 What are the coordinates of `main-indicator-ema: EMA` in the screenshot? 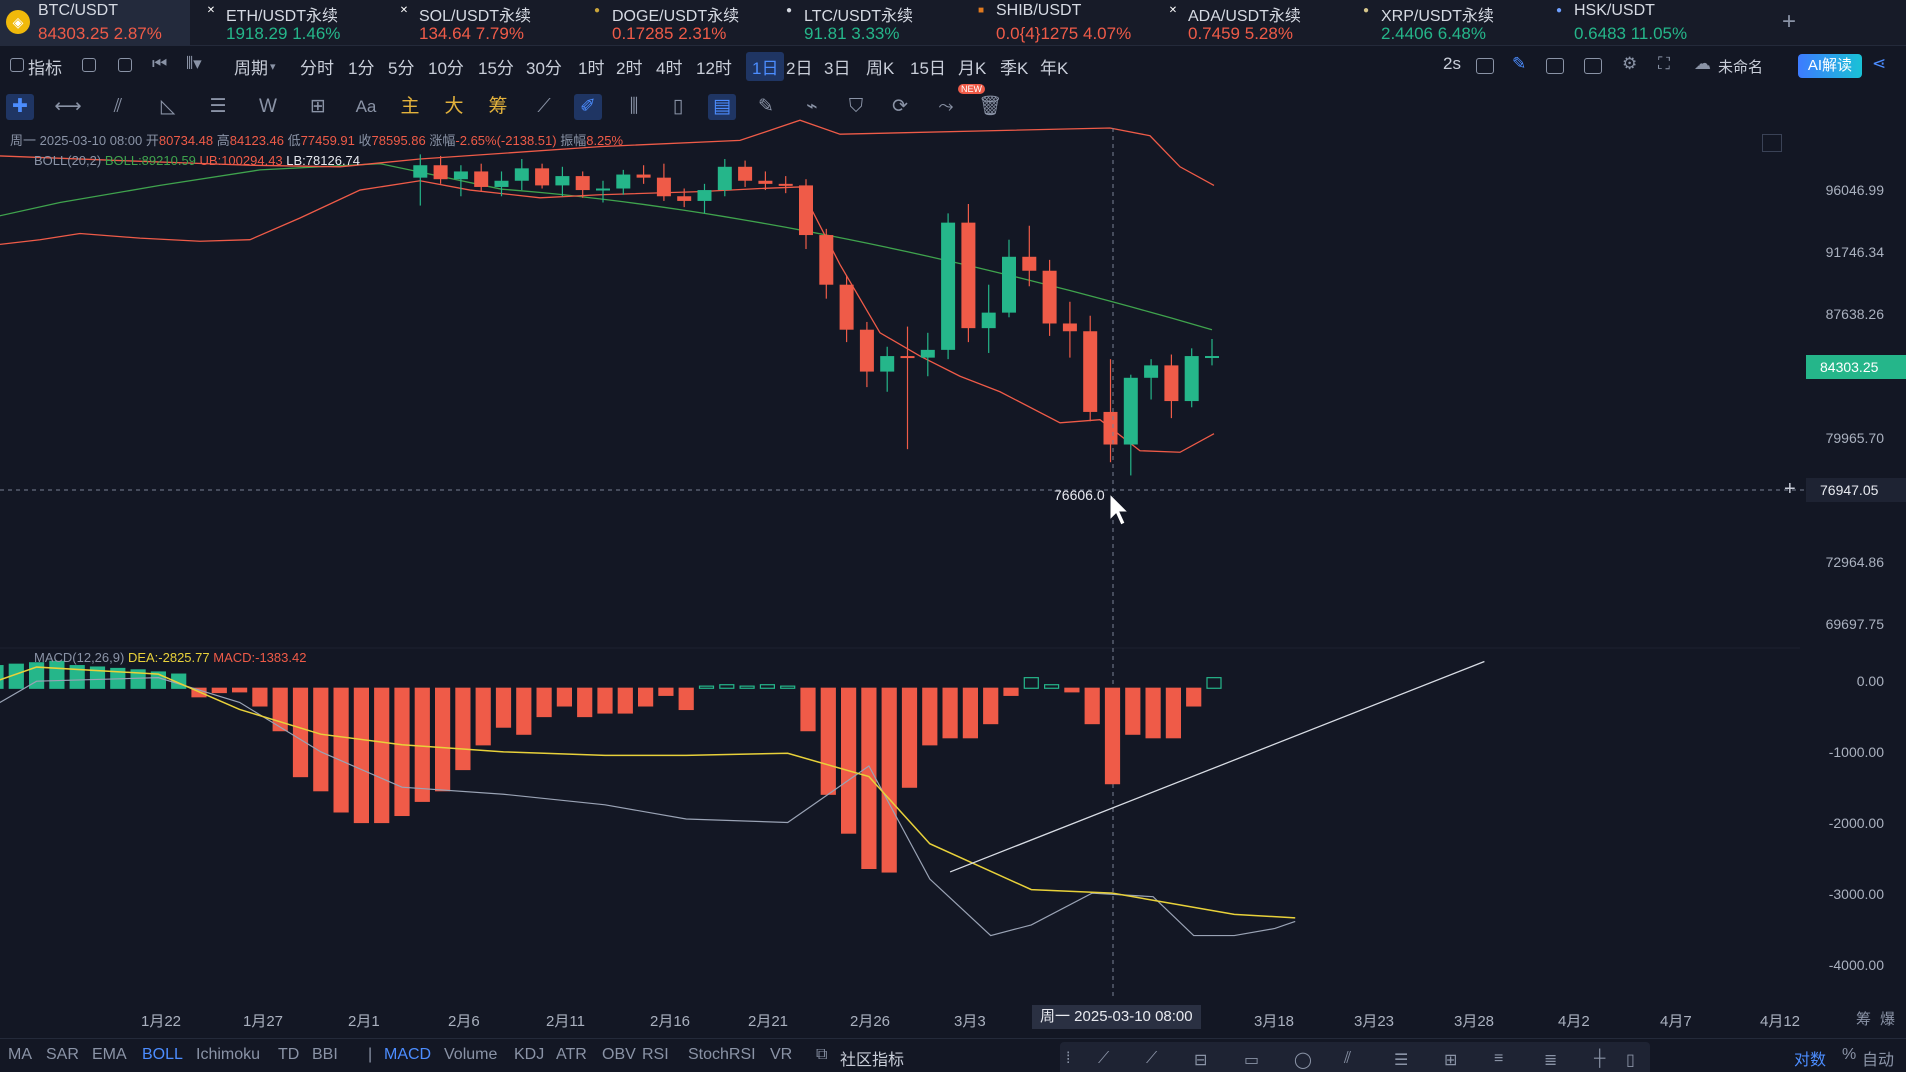 It's located at (109, 1055).